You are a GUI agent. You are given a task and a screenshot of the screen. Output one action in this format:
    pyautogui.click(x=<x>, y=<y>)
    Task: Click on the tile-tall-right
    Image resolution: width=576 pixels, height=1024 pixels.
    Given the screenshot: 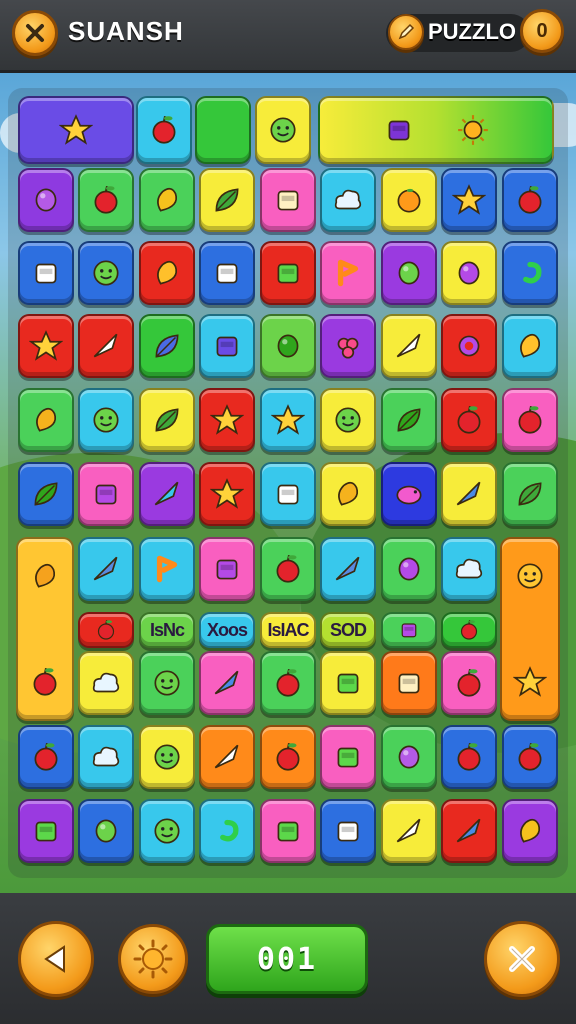 What is the action you would take?
    pyautogui.click(x=530, y=629)
    